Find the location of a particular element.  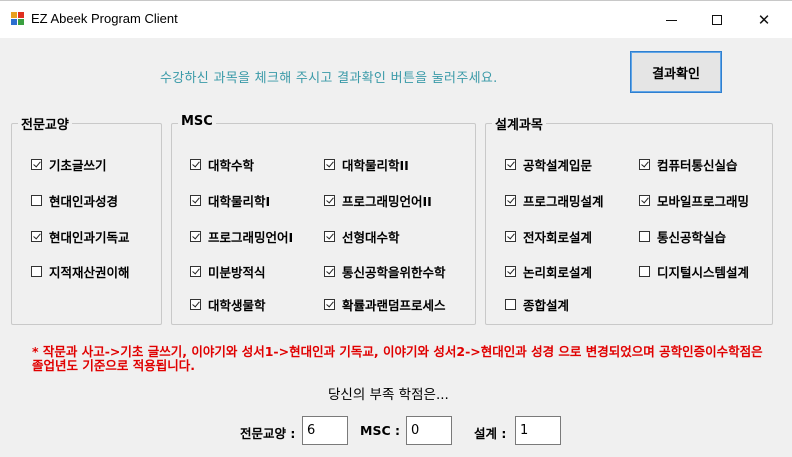

checkbox-capstone-design: 종합설계 is located at coordinates (537, 304).